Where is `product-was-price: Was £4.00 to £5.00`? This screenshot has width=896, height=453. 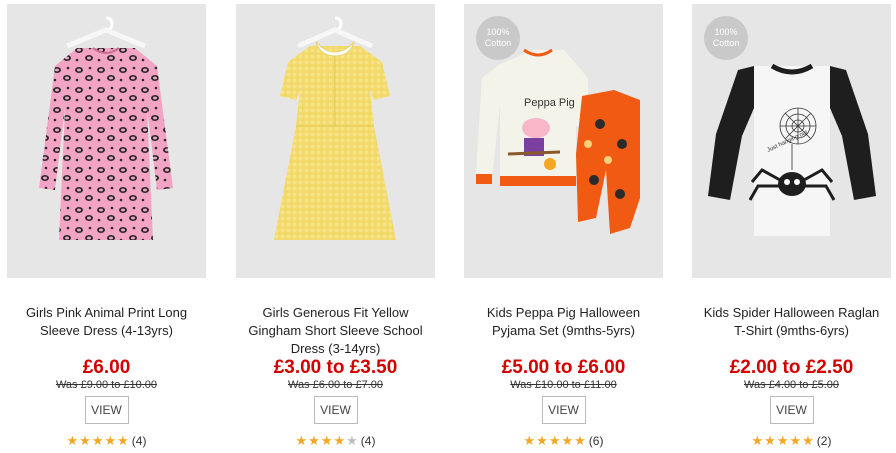 product-was-price: Was £4.00 to £5.00 is located at coordinates (791, 385).